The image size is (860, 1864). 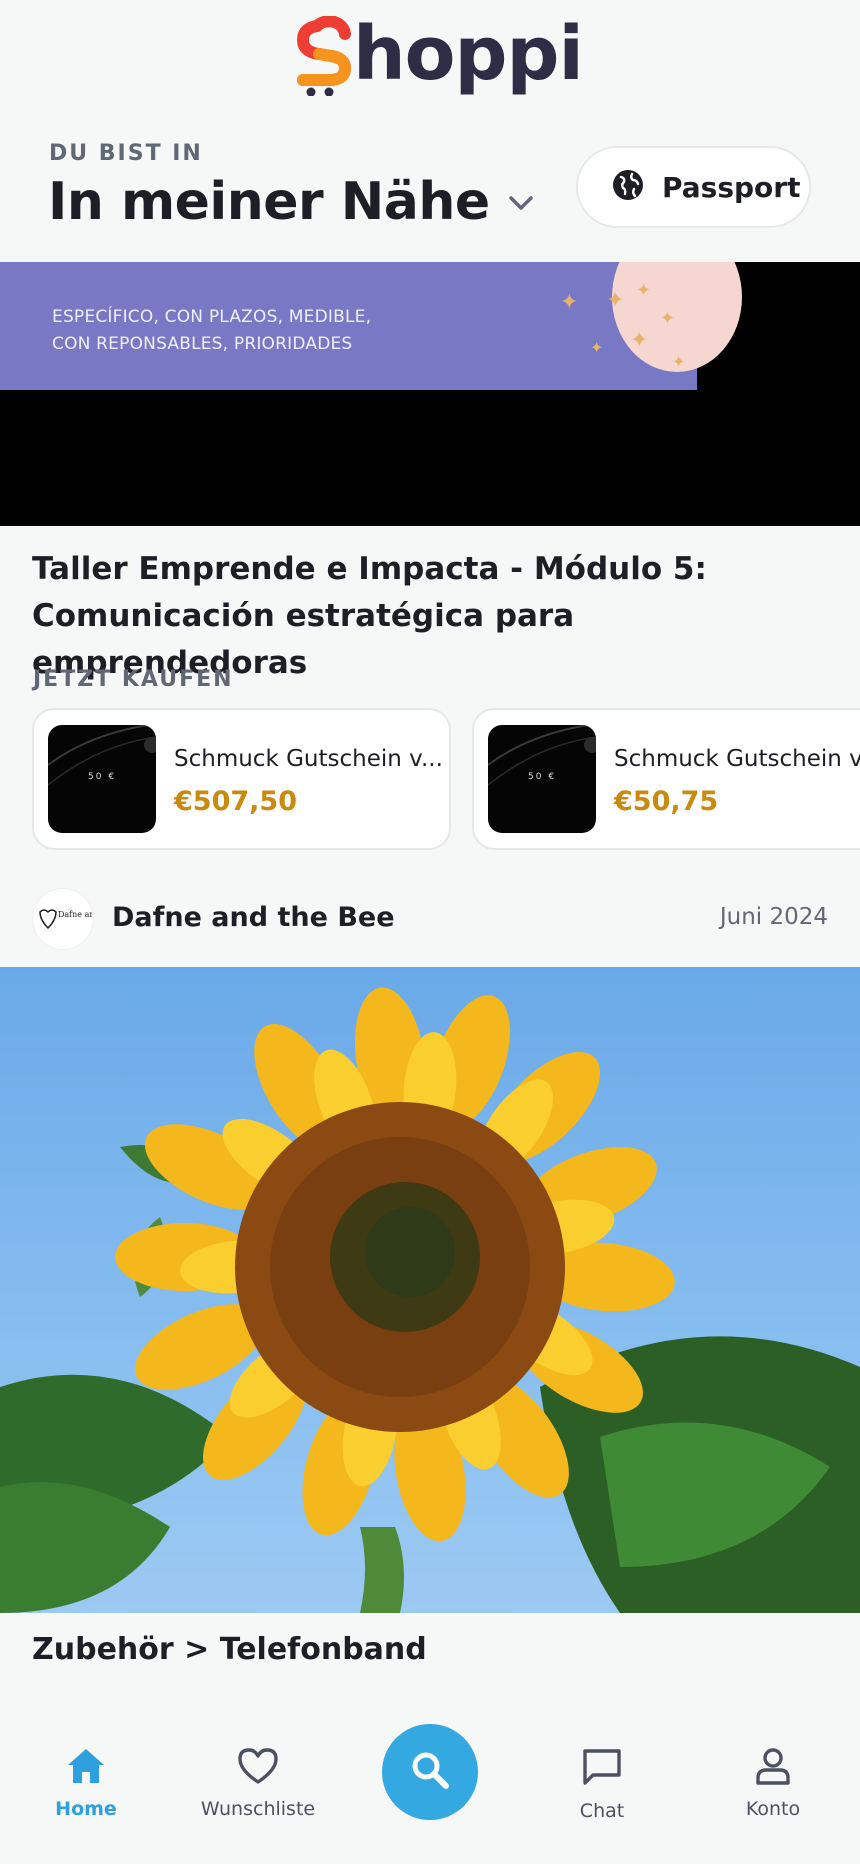 What do you see at coordinates (324, 56) in the screenshot?
I see `logo-s-mark-icon` at bounding box center [324, 56].